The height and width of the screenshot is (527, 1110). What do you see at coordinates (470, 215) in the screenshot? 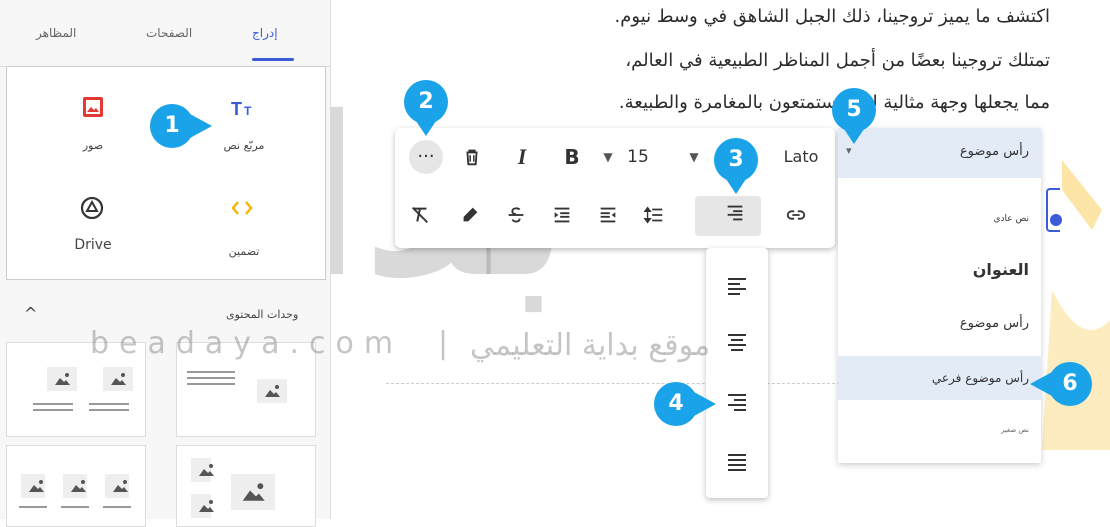
I see `highlighter-icon` at bounding box center [470, 215].